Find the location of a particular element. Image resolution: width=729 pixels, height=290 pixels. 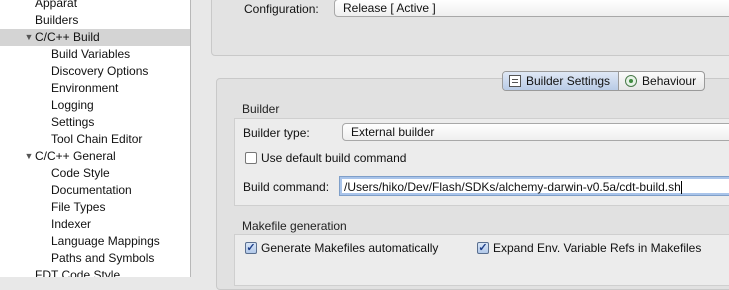

makefile-section-title: Makefile generation is located at coordinates (294, 226).